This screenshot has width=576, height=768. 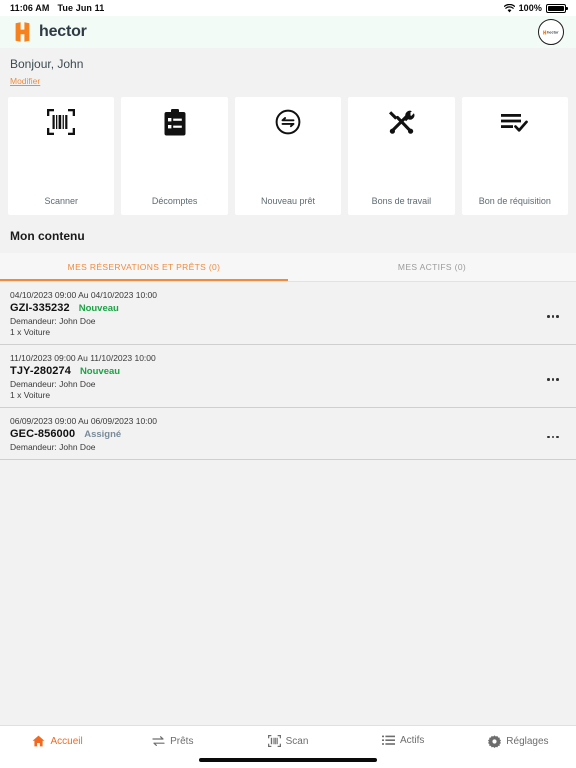 I want to click on nav-label: Prêts, so click(x=182, y=741).